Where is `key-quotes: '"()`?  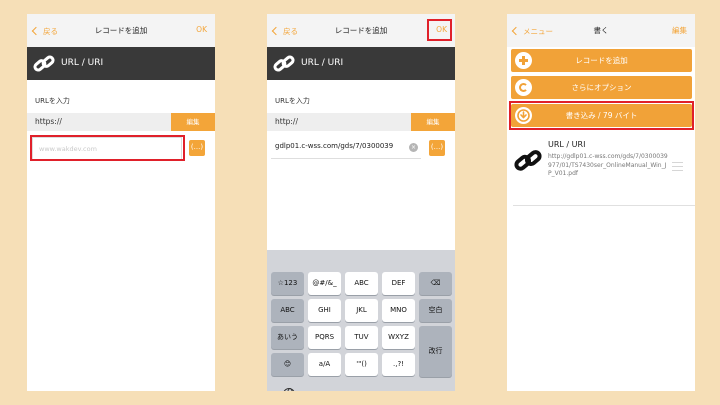
key-quotes: '"() is located at coordinates (361, 364).